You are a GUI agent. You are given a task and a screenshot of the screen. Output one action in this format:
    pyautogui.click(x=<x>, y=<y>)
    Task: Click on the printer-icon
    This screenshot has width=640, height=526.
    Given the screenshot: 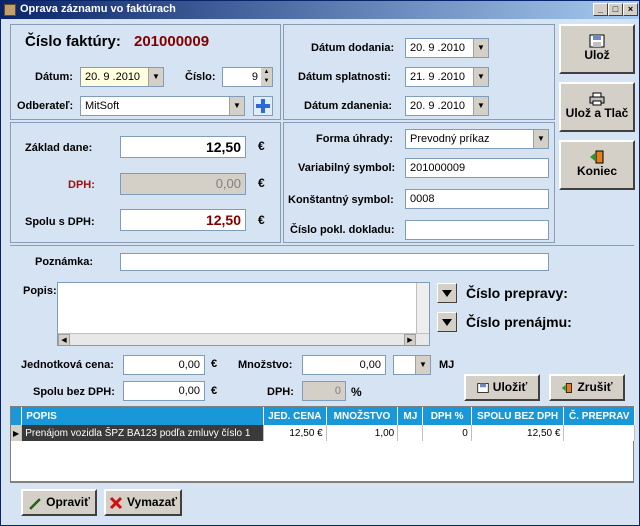 What is the action you would take?
    pyautogui.click(x=597, y=99)
    